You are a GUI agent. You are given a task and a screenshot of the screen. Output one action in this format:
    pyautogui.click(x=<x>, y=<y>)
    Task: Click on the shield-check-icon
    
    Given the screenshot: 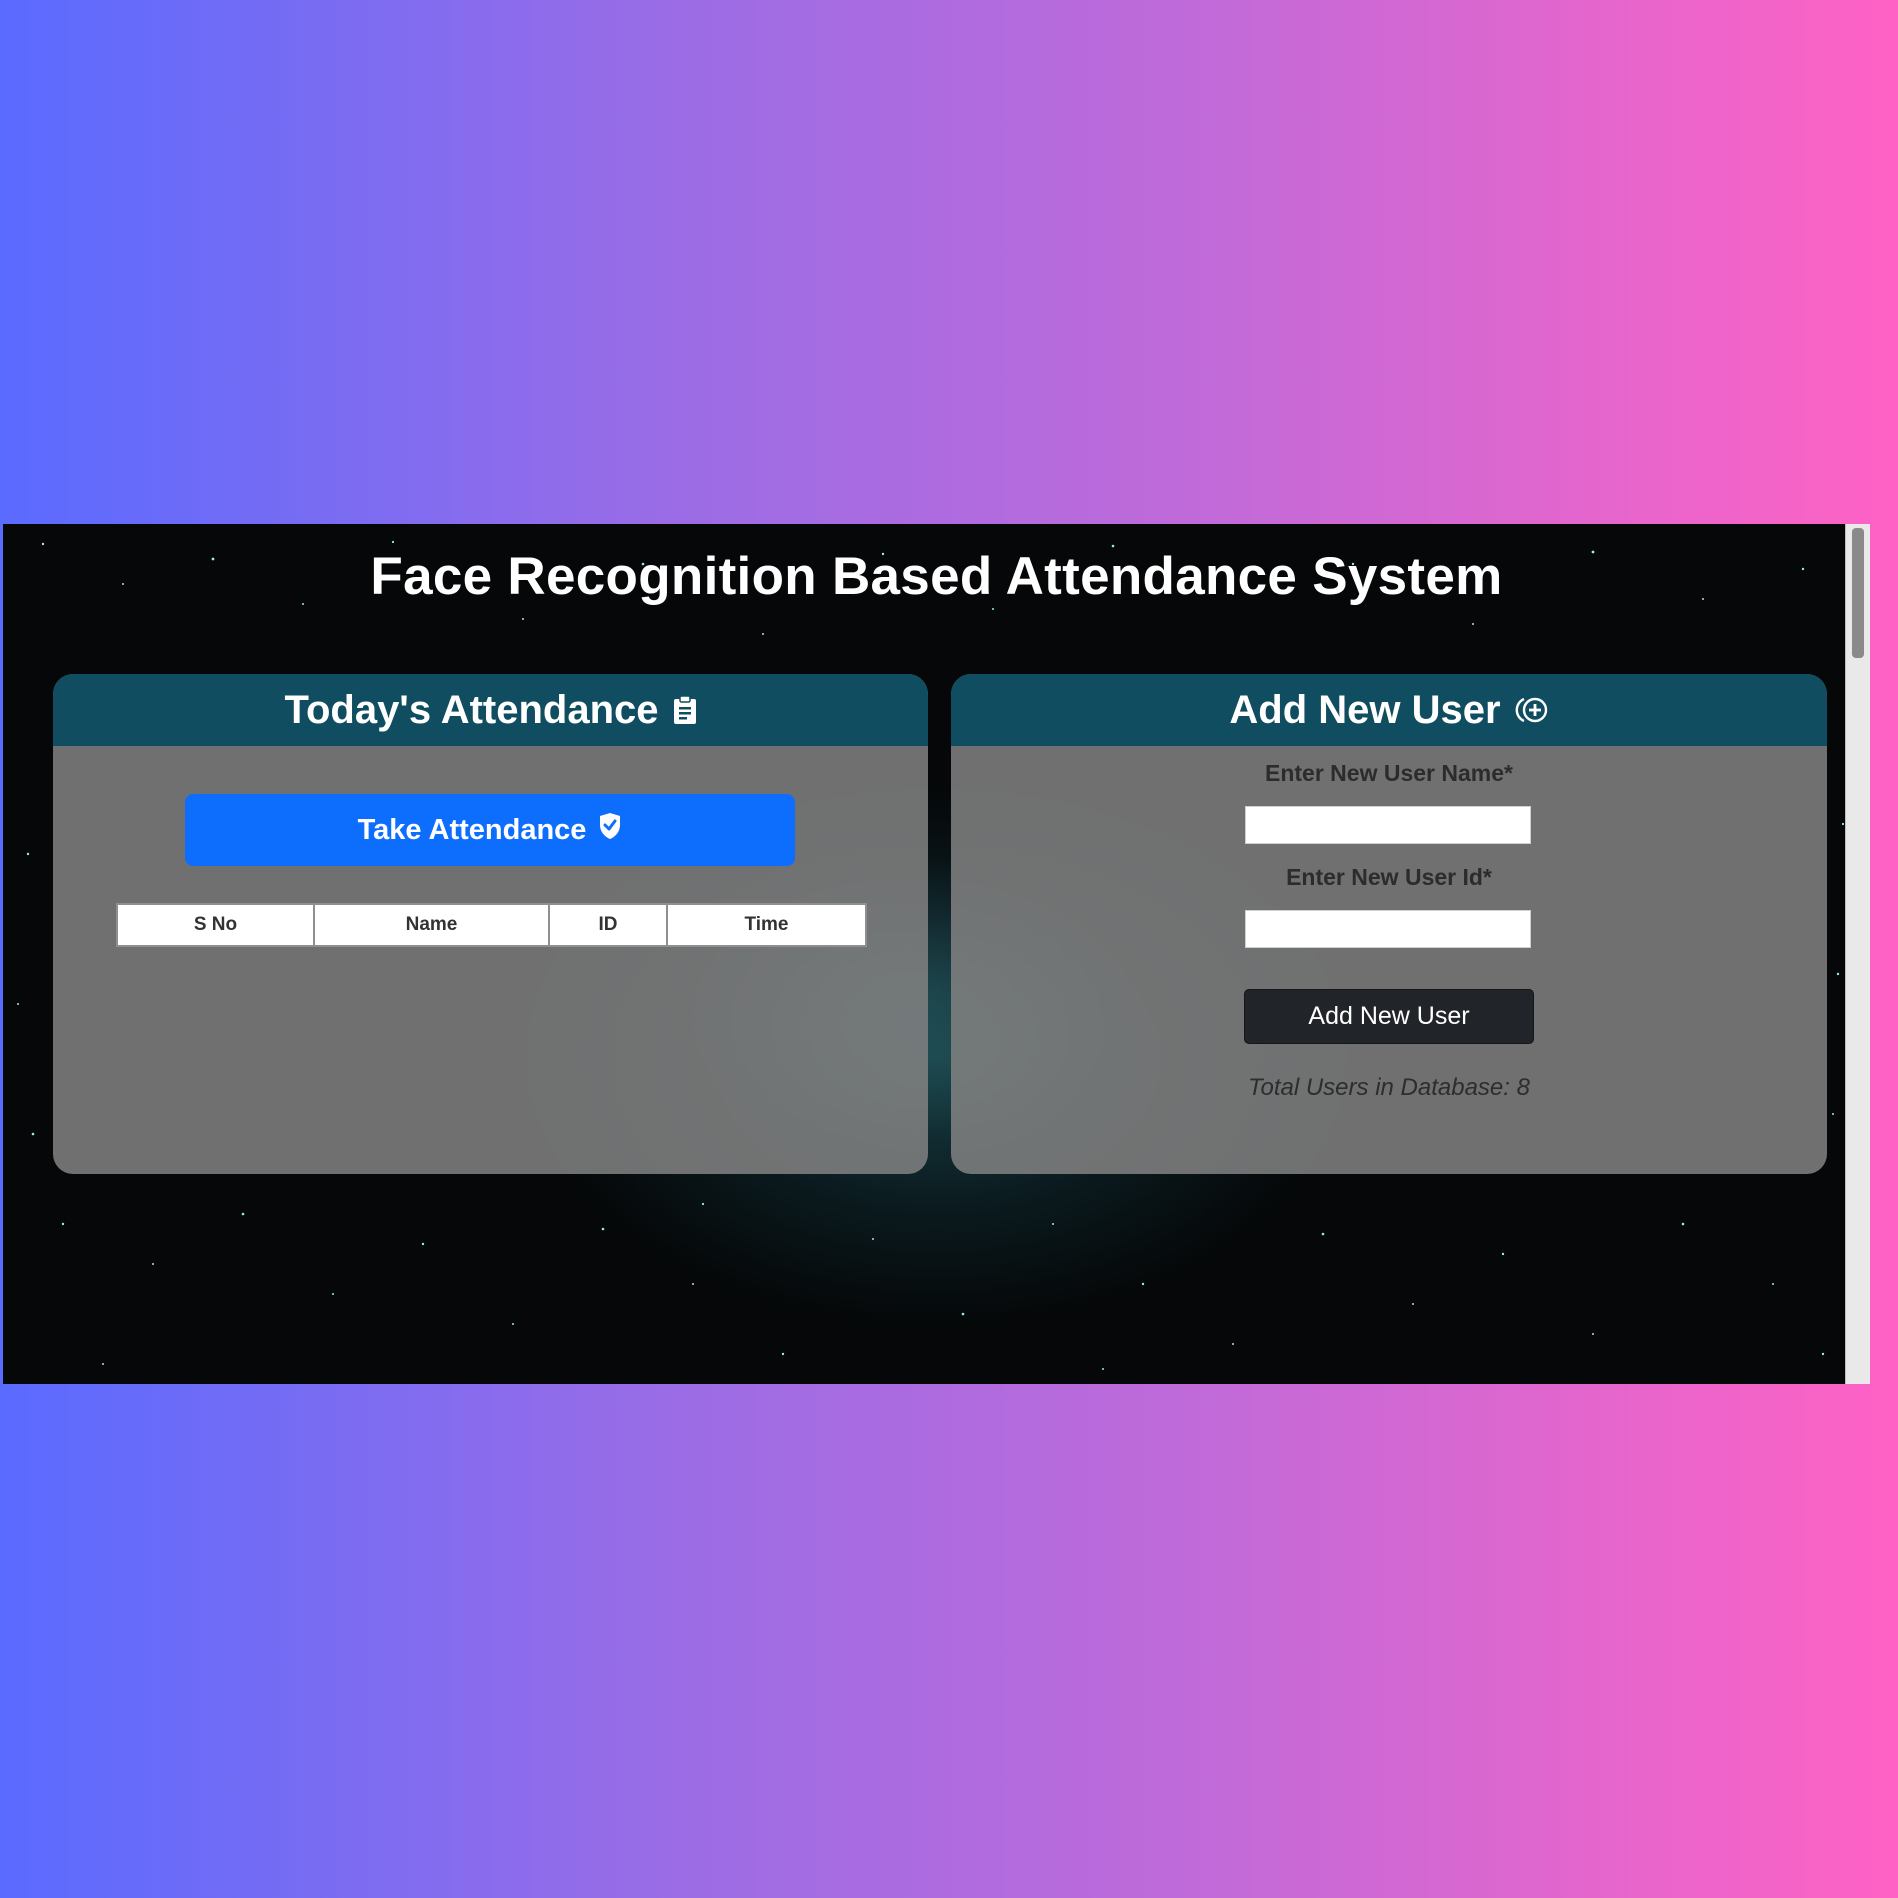 What is the action you would take?
    pyautogui.click(x=610, y=830)
    